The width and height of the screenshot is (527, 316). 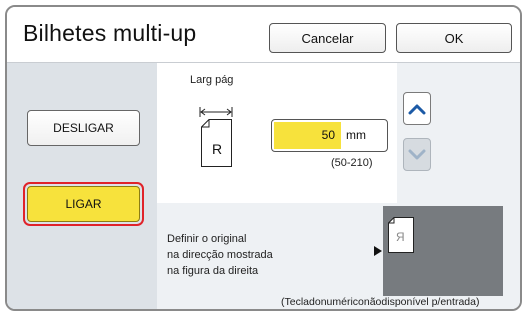 I want to click on page-width-range: (50-210), so click(x=352, y=163).